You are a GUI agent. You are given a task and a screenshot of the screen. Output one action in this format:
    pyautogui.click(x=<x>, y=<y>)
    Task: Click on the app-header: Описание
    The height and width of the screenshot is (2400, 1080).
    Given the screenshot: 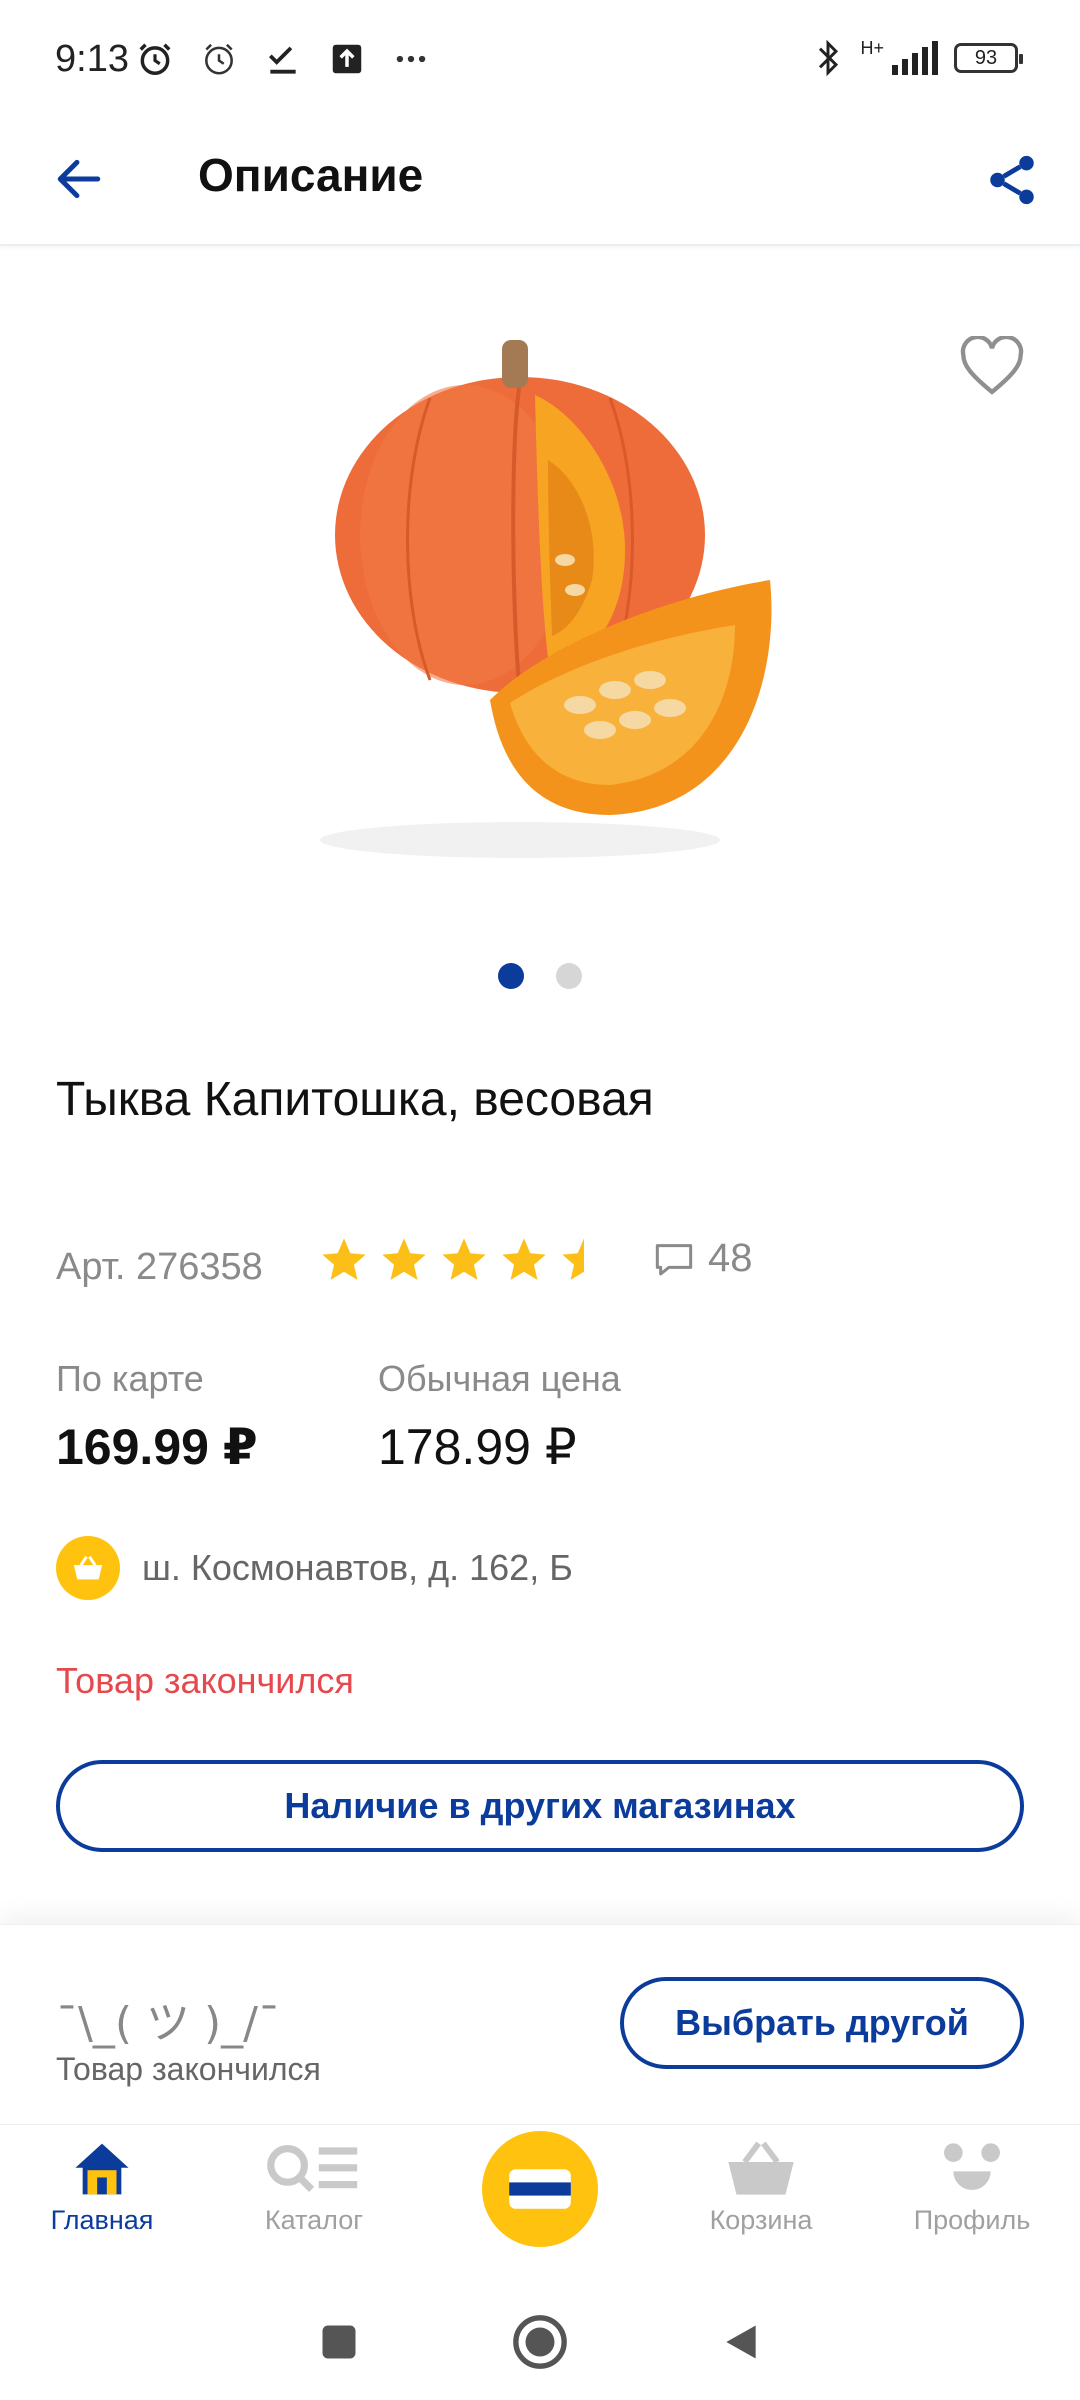 What is the action you would take?
    pyautogui.click(x=540, y=183)
    